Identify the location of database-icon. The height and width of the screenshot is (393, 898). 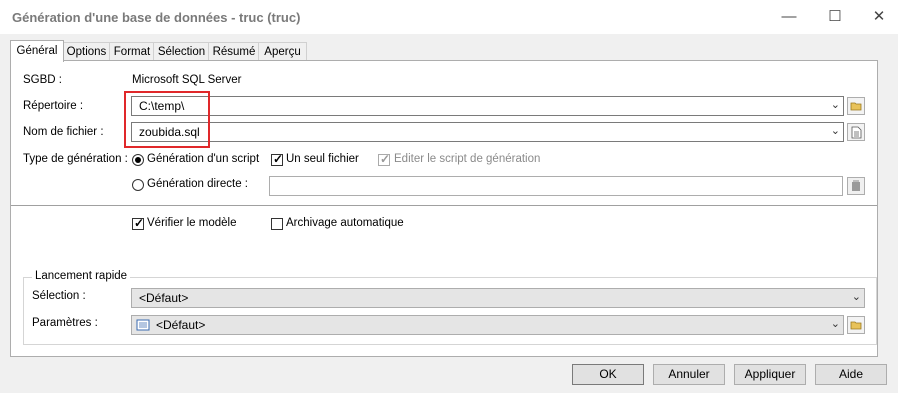
(856, 185).